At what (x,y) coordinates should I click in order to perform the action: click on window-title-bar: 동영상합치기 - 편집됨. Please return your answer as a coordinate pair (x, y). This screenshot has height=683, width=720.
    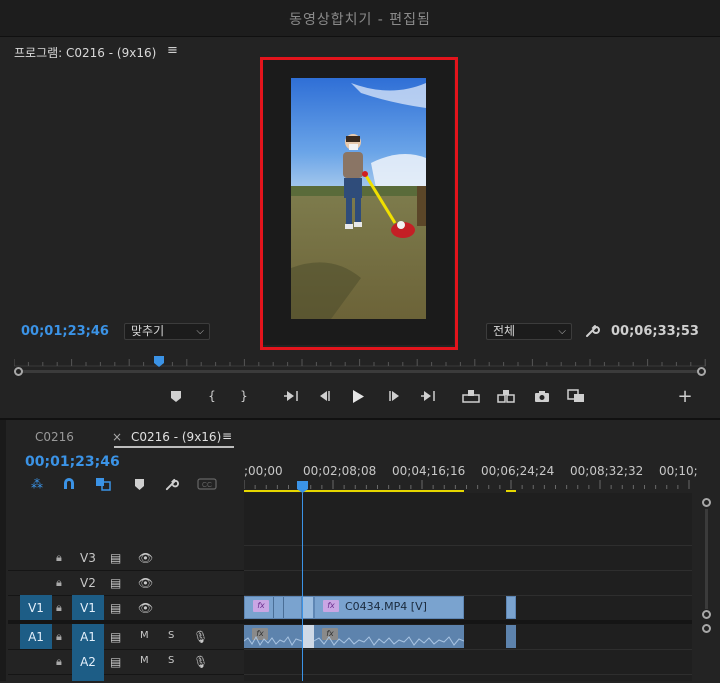
    Looking at the image, I should click on (360, 18).